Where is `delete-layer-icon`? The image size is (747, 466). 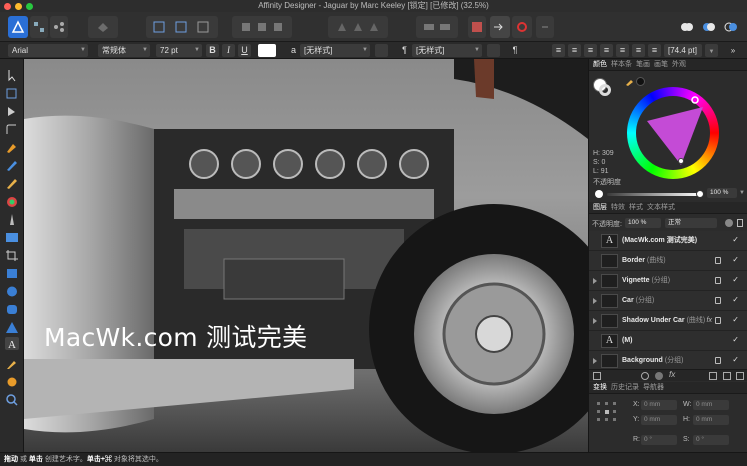
delete-layer-icon is located at coordinates (740, 376).